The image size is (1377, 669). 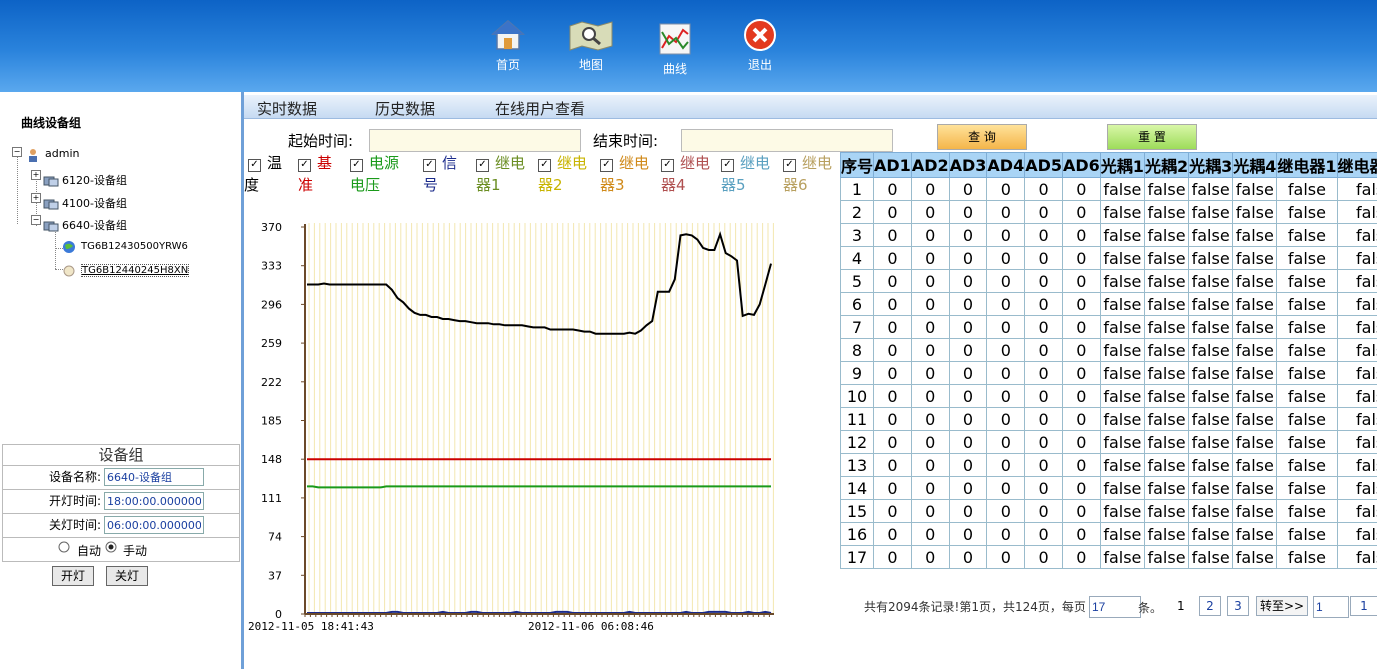 I want to click on column-header: 光耦4, so click(x=1255, y=165).